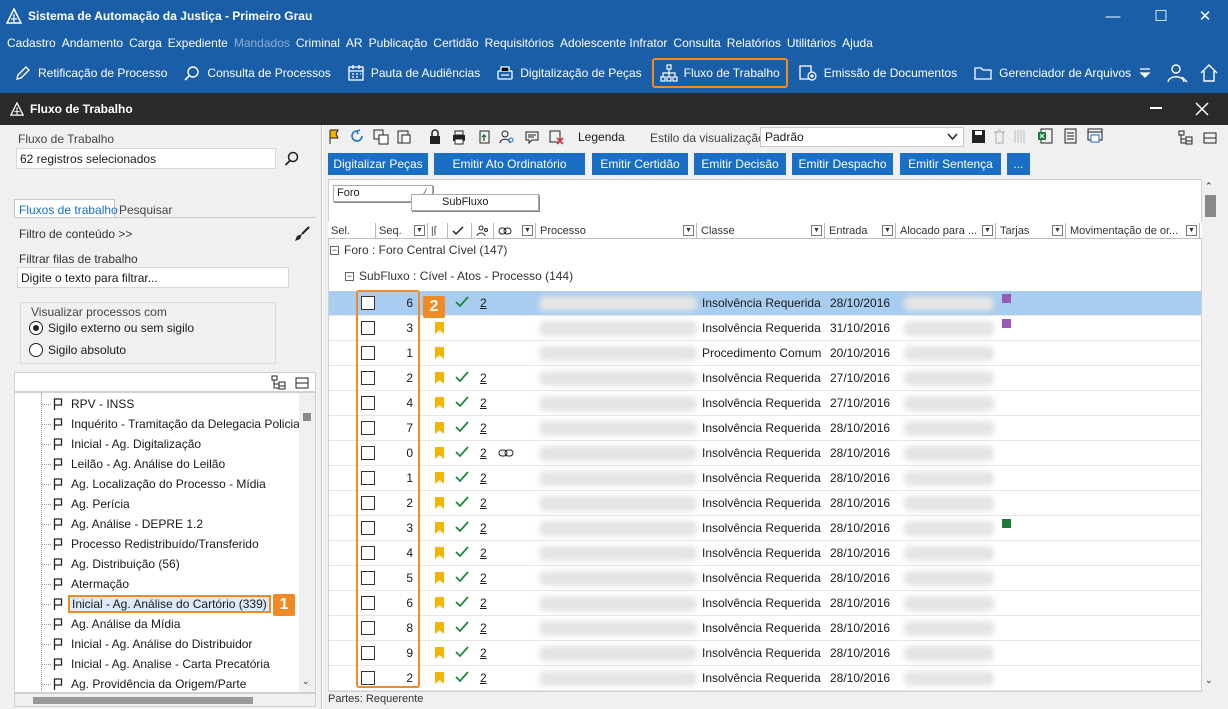 The height and width of the screenshot is (709, 1228). I want to click on flag-icon, so click(335, 137).